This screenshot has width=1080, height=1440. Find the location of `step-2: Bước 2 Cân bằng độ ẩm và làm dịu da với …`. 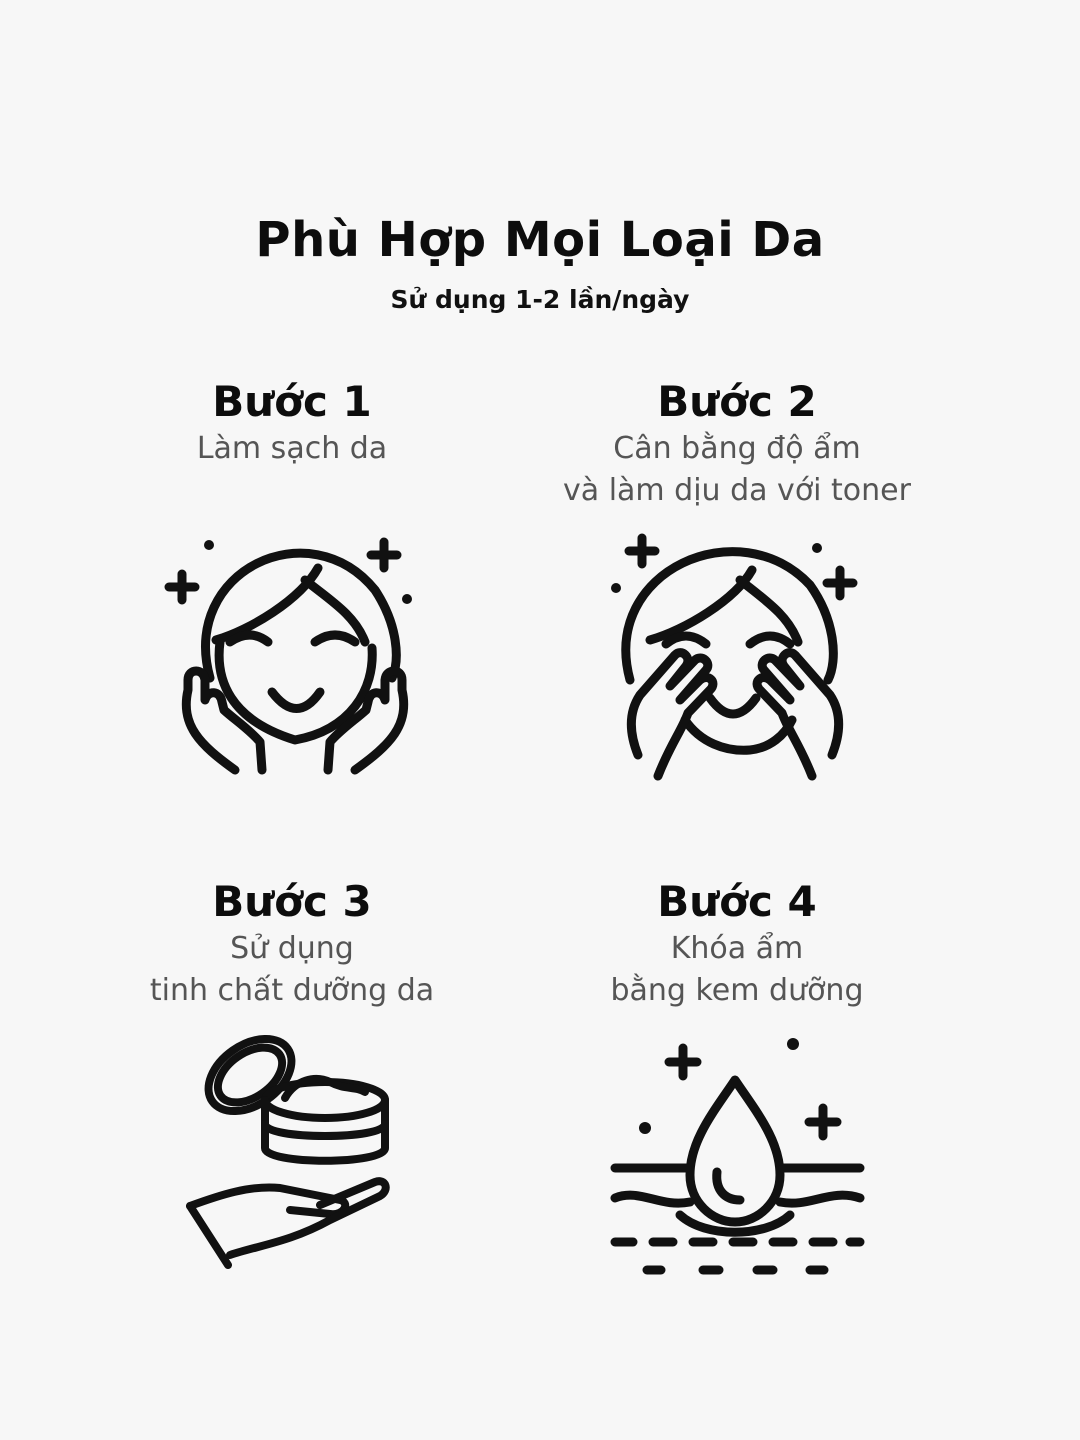

step-2: Bước 2 Cân bằng độ ẩm và làm dịu da với … is located at coordinates (737, 444).